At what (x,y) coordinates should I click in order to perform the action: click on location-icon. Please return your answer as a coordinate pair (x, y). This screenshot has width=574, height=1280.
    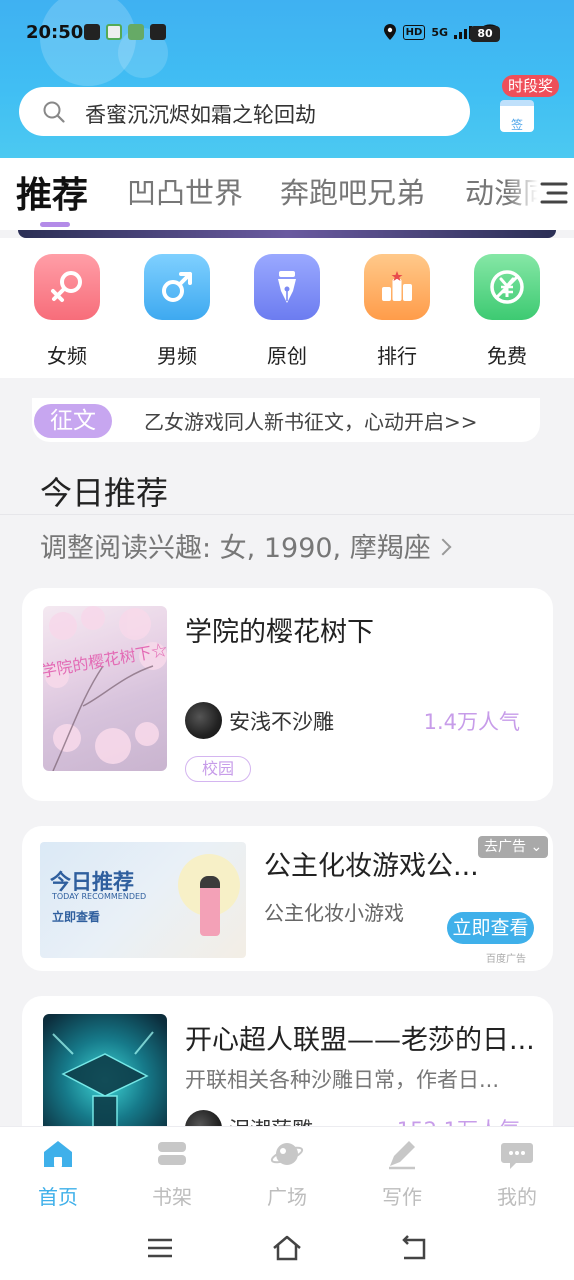
    Looking at the image, I should click on (389, 32).